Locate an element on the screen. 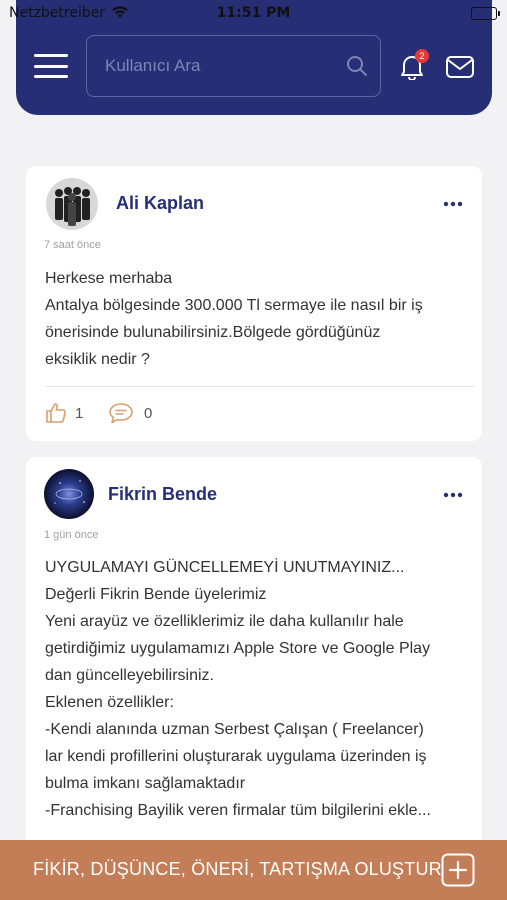 The width and height of the screenshot is (507, 900). post-line: Eklenen özellikler: is located at coordinates (109, 702).